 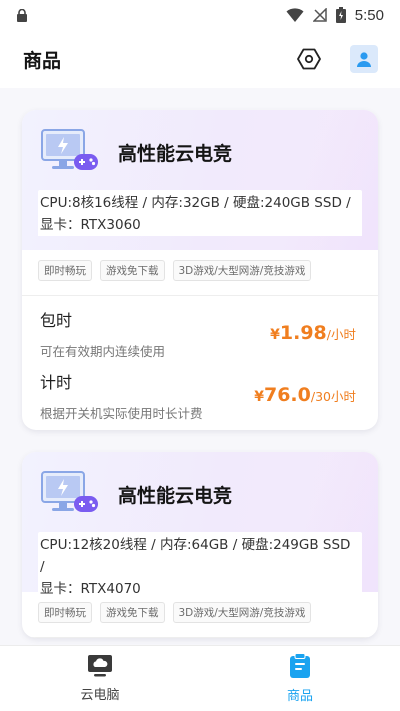 I want to click on plan-description: 根据开关机实际使用时长计费, so click(x=121, y=413).